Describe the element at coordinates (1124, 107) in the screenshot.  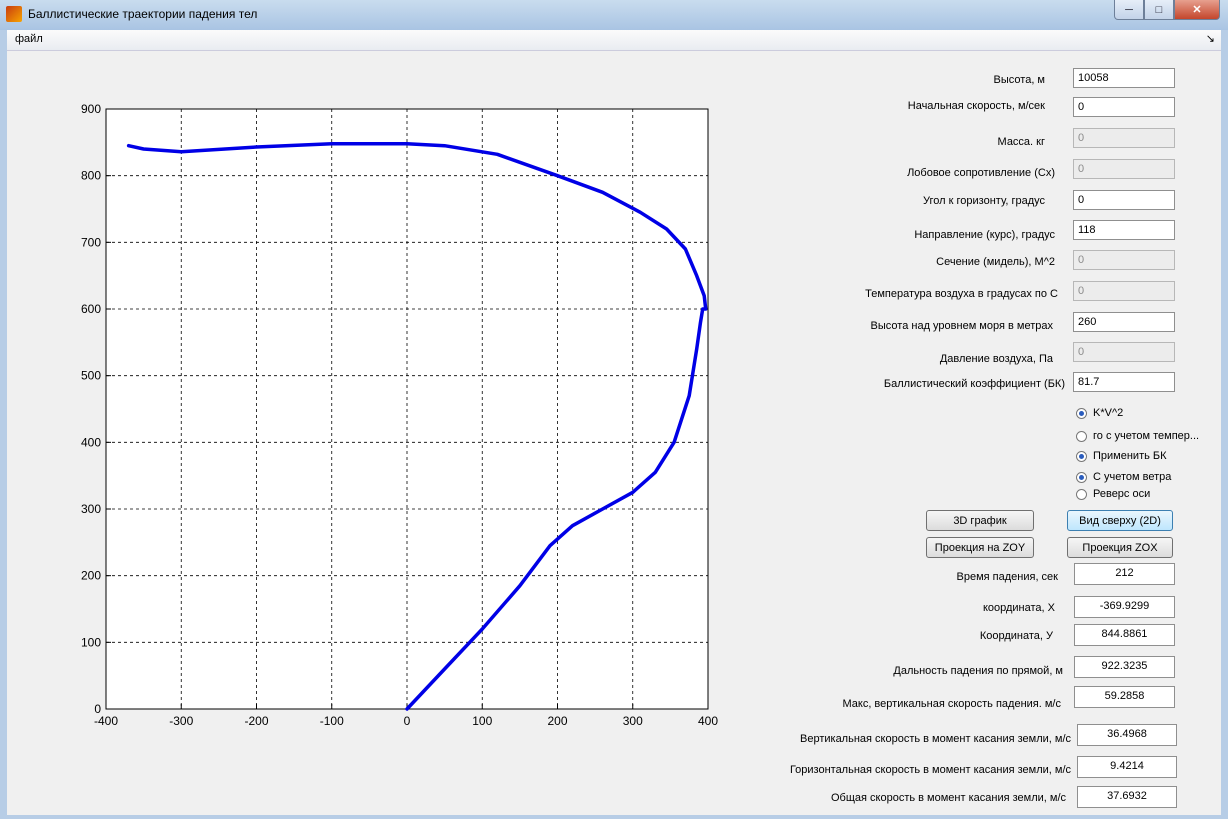
I see `input-initial-speed: 0` at that location.